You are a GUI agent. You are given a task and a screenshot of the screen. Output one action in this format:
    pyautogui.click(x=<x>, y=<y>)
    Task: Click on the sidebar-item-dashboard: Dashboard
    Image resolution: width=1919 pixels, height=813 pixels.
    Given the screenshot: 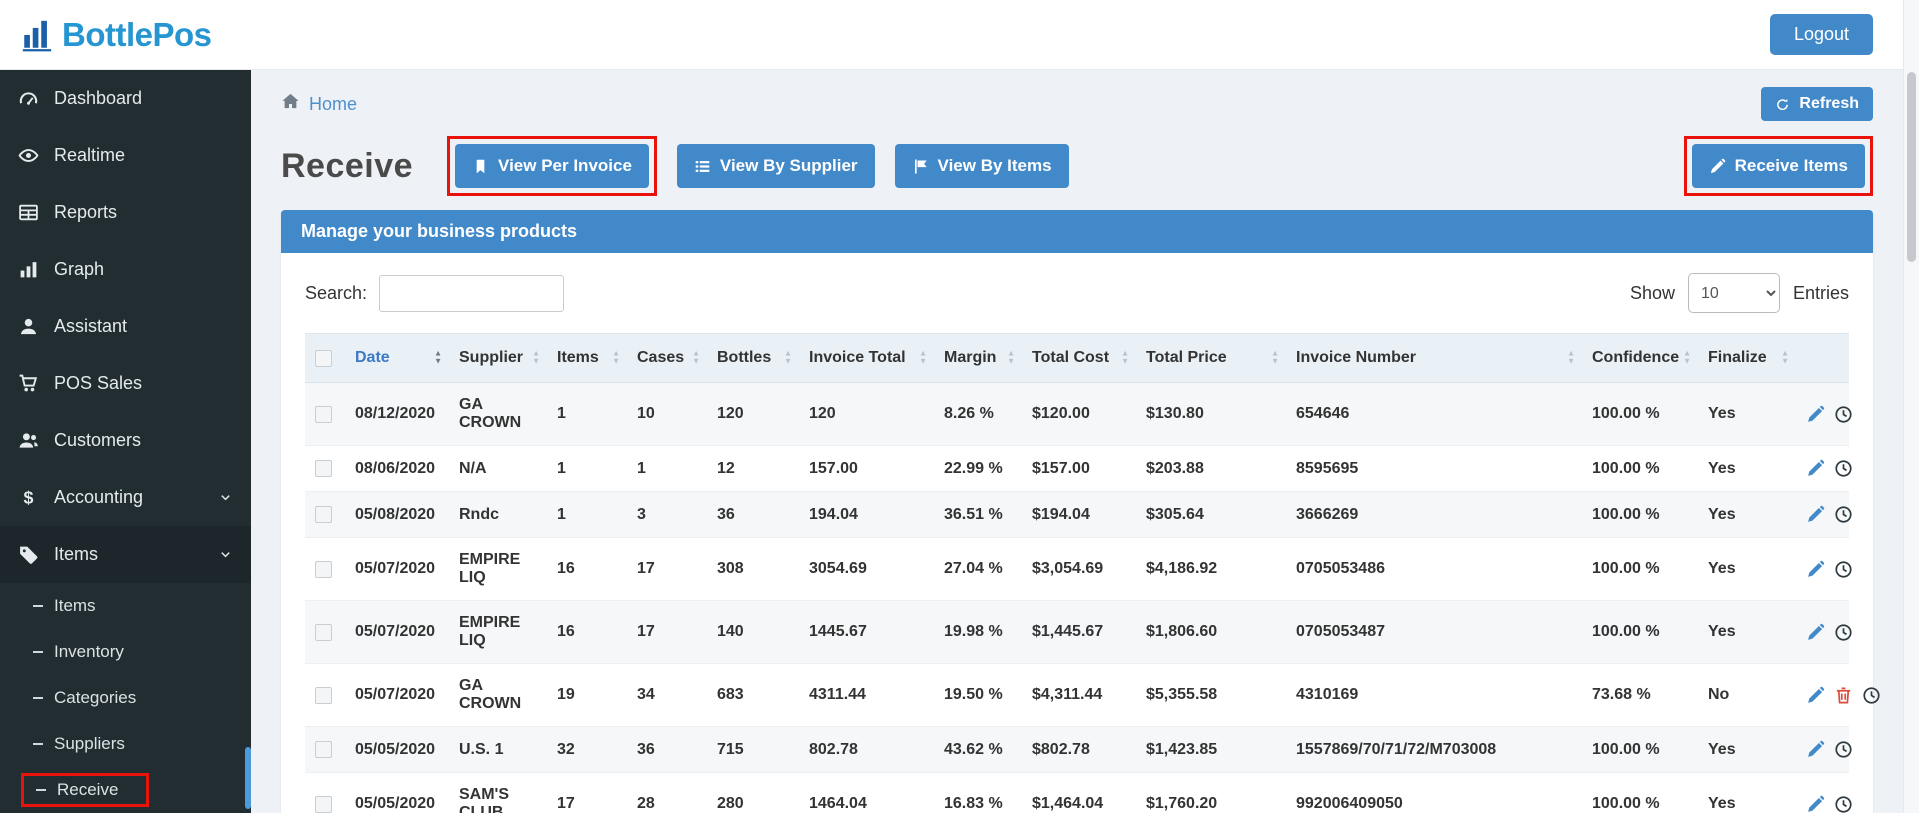 What is the action you would take?
    pyautogui.click(x=125, y=98)
    